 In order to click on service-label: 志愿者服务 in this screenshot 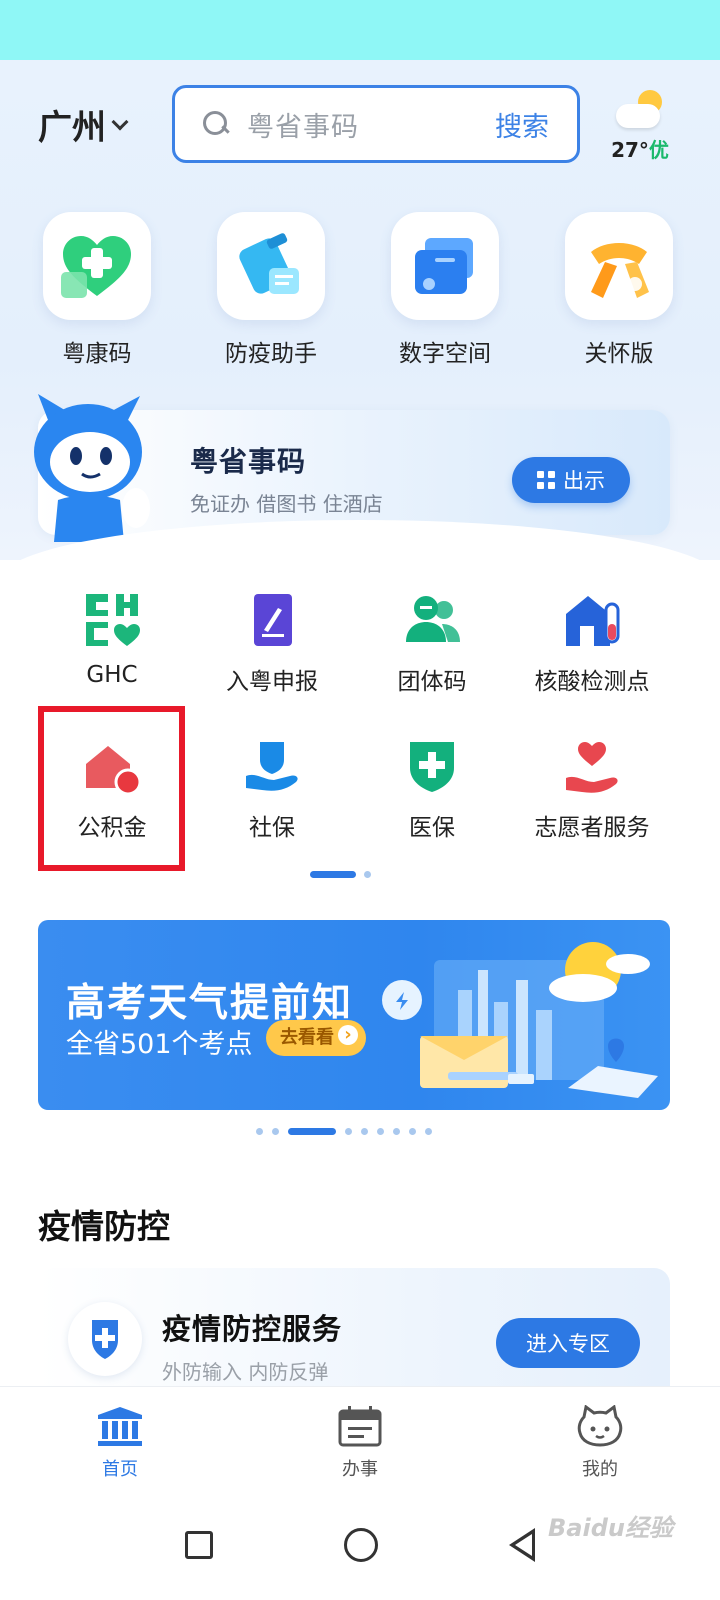, I will do `click(592, 828)`.